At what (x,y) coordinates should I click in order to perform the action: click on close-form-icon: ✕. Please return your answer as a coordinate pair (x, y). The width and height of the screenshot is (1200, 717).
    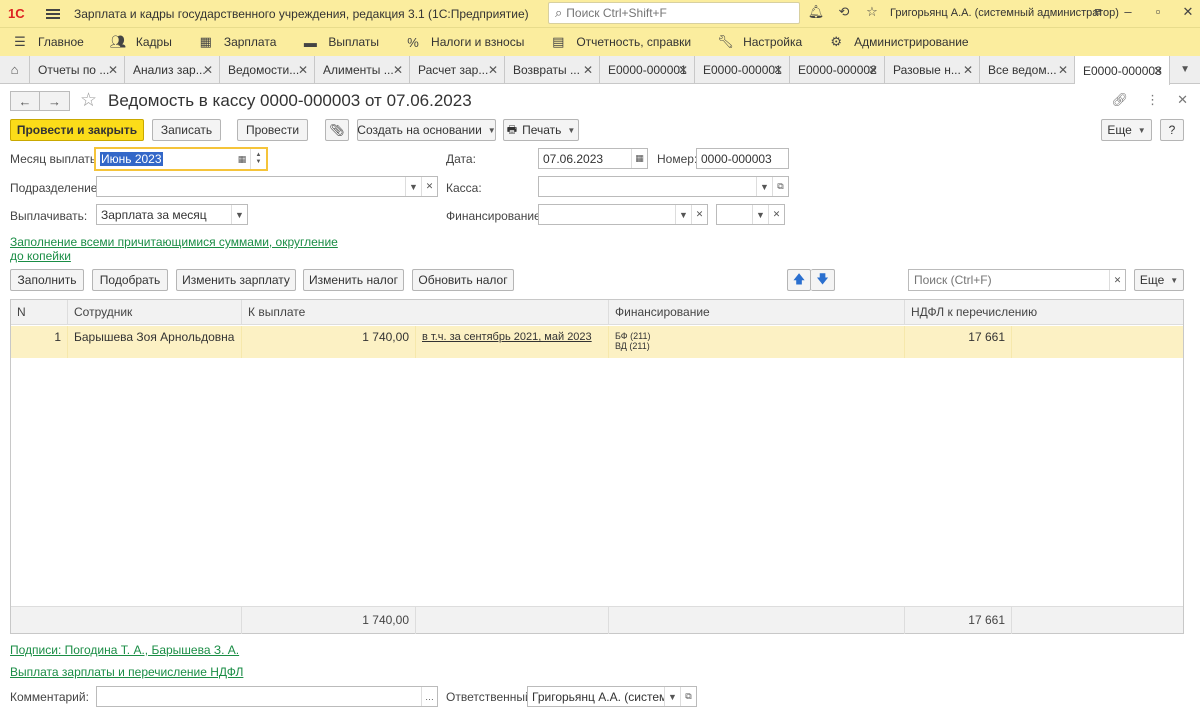
    Looking at the image, I should click on (1182, 100).